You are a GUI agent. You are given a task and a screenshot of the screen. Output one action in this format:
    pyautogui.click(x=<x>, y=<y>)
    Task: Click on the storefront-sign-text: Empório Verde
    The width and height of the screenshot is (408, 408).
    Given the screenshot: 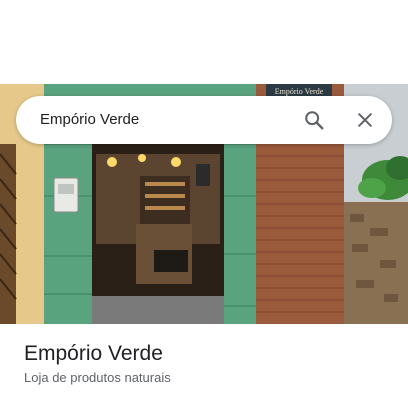 What is the action you would take?
    pyautogui.click(x=299, y=91)
    